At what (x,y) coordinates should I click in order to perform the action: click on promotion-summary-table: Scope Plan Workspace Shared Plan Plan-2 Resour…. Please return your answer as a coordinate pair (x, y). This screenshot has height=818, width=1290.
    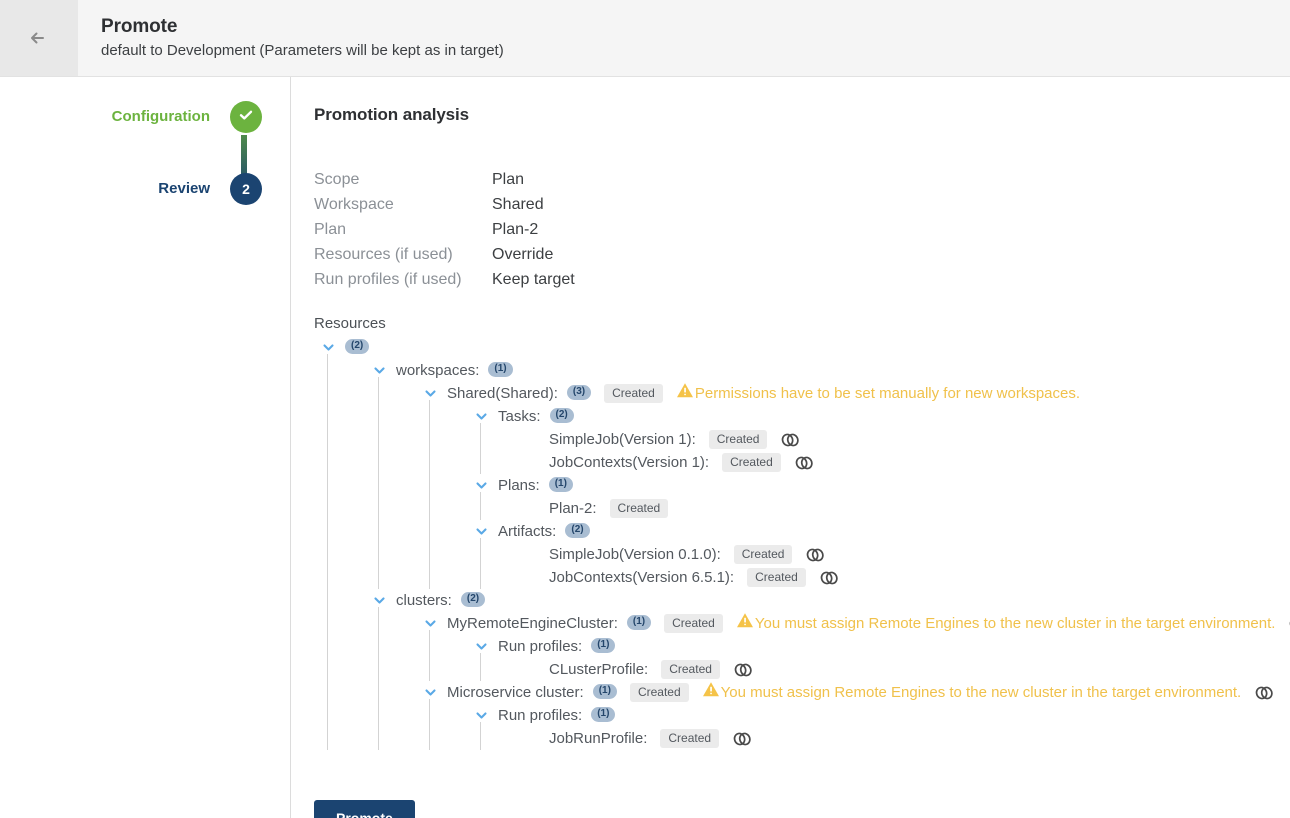
    Looking at the image, I should click on (444, 229).